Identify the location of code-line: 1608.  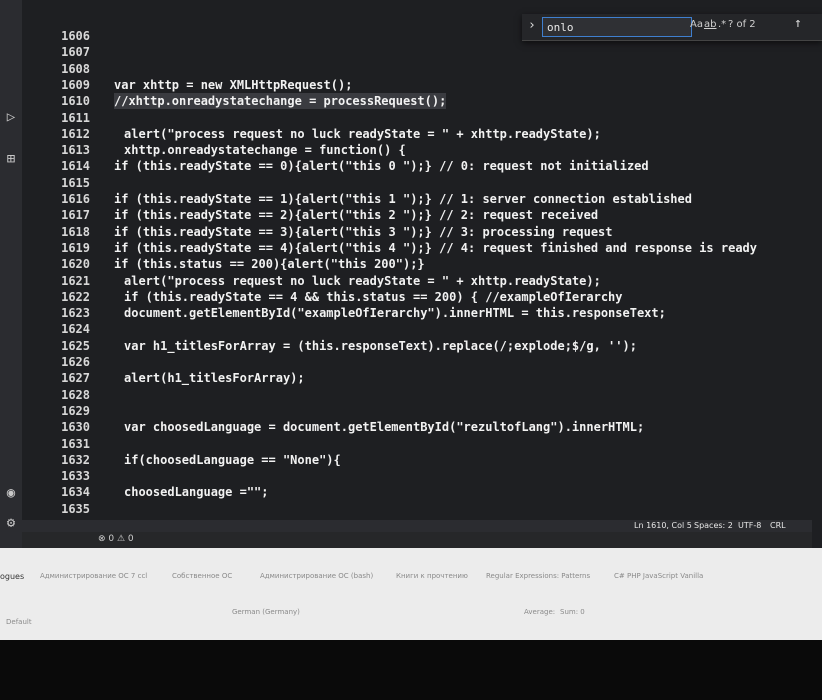
(417, 69).